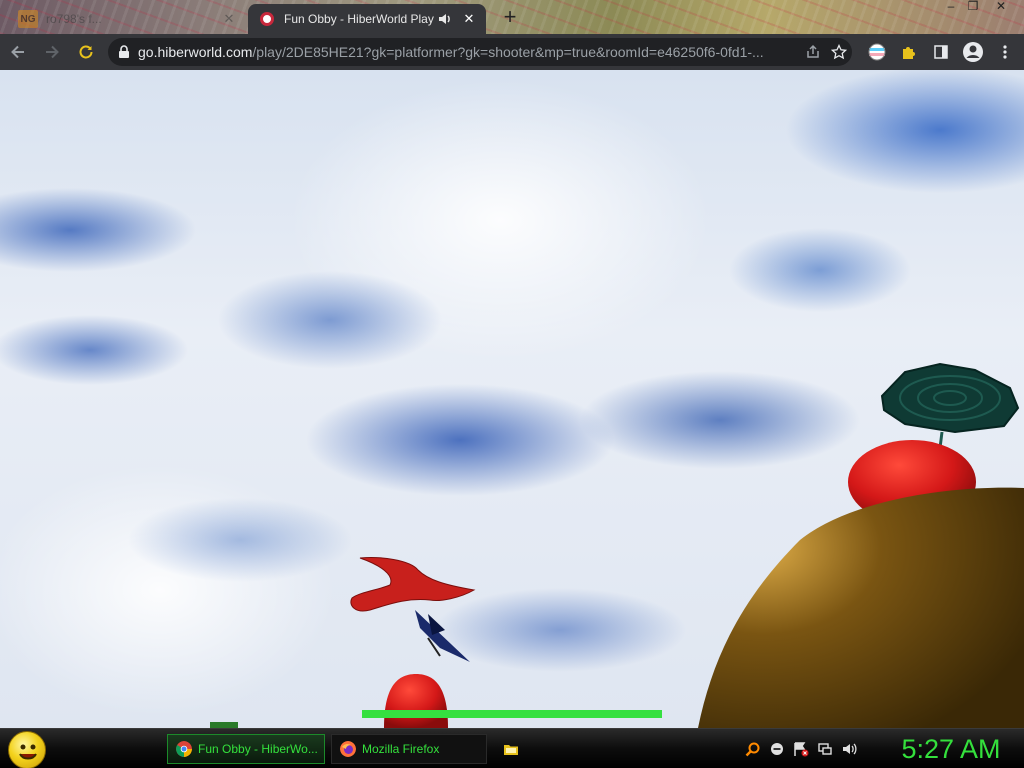 The height and width of the screenshot is (768, 1024). I want to click on volume-icon, so click(849, 749).